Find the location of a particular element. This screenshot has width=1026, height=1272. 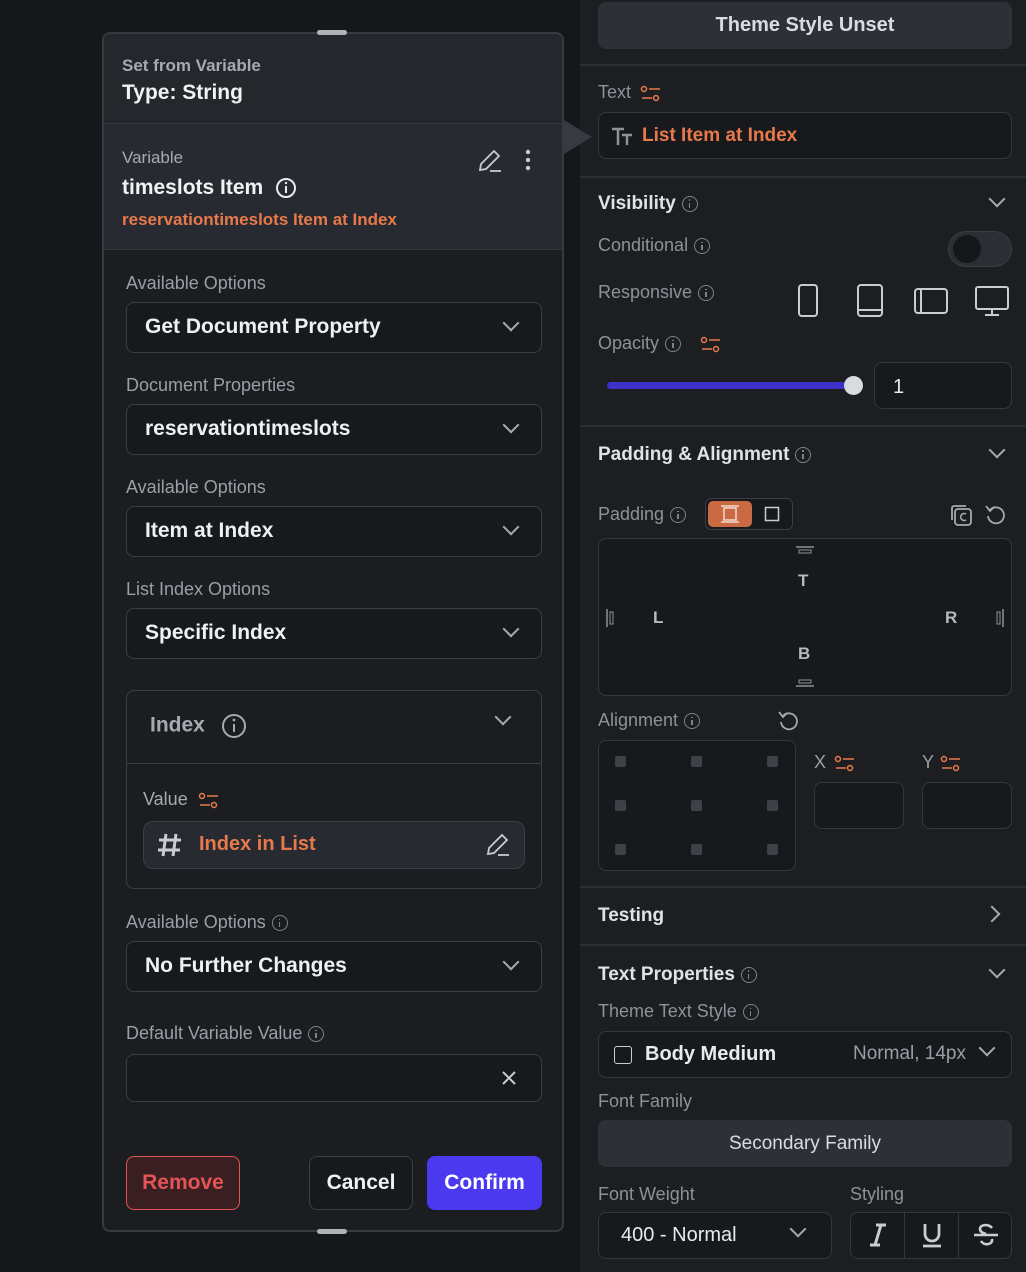

opacity-input: 1 is located at coordinates (943, 385).